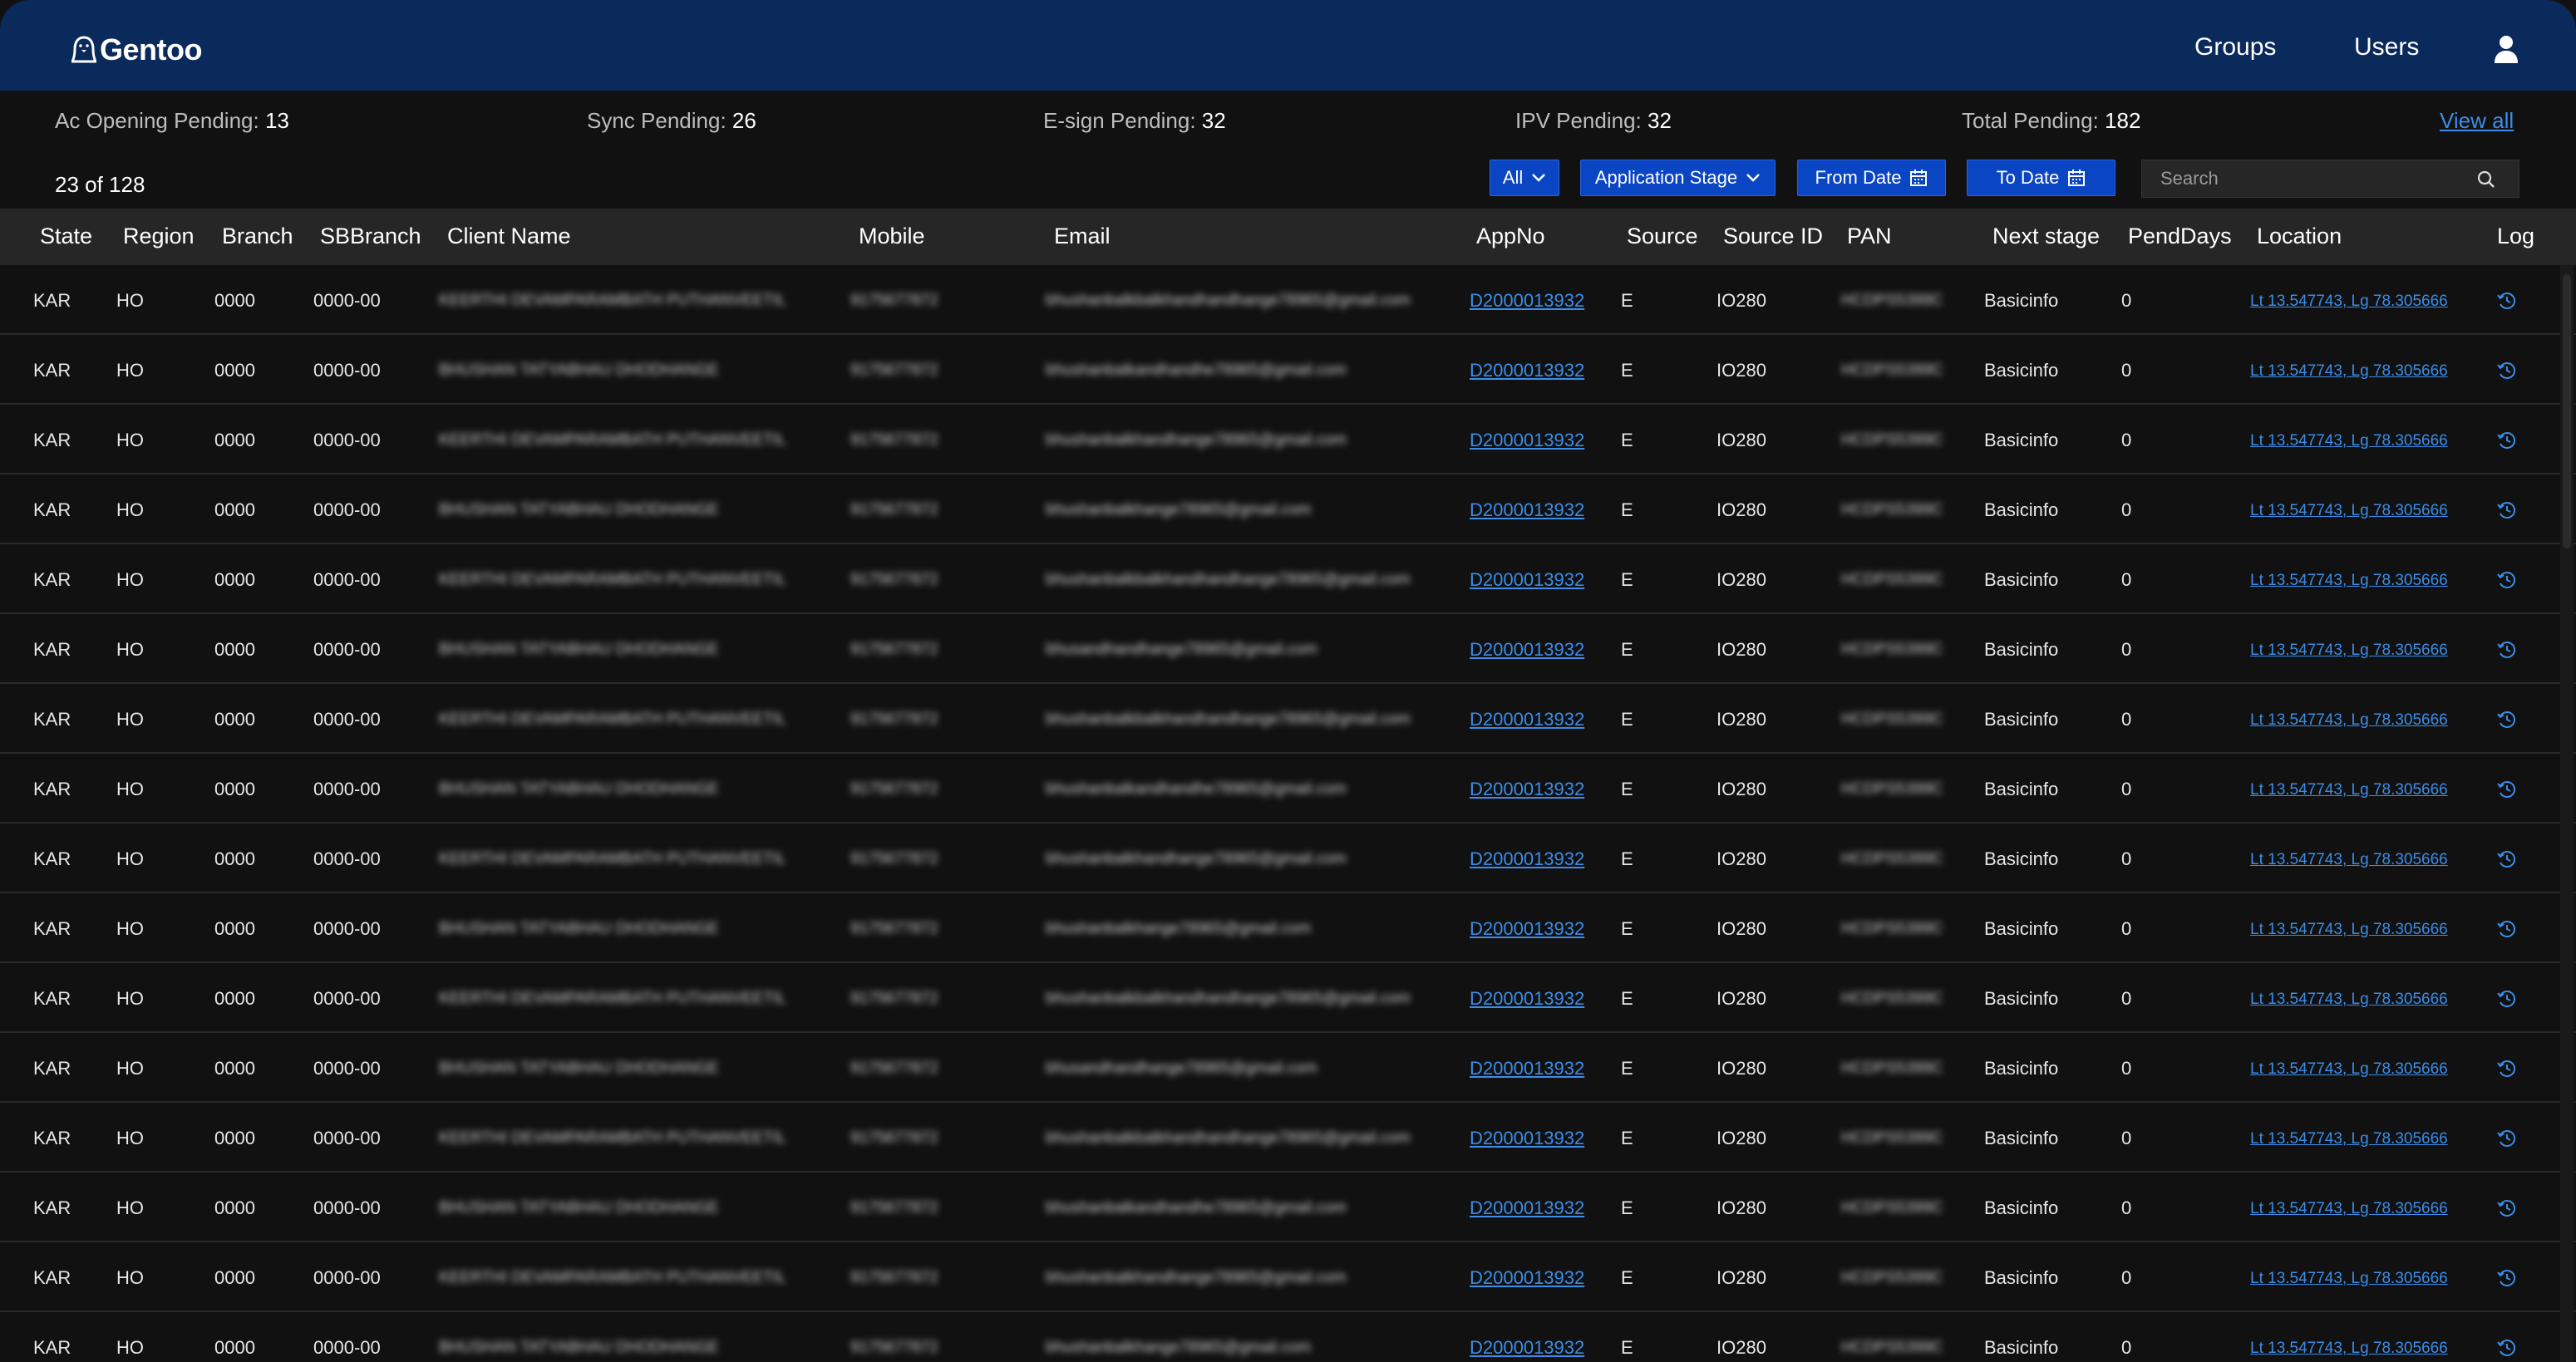 Image resolution: width=2576 pixels, height=1362 pixels. What do you see at coordinates (1119, 120) in the screenshot?
I see `stat-label: E-sign Pending:` at bounding box center [1119, 120].